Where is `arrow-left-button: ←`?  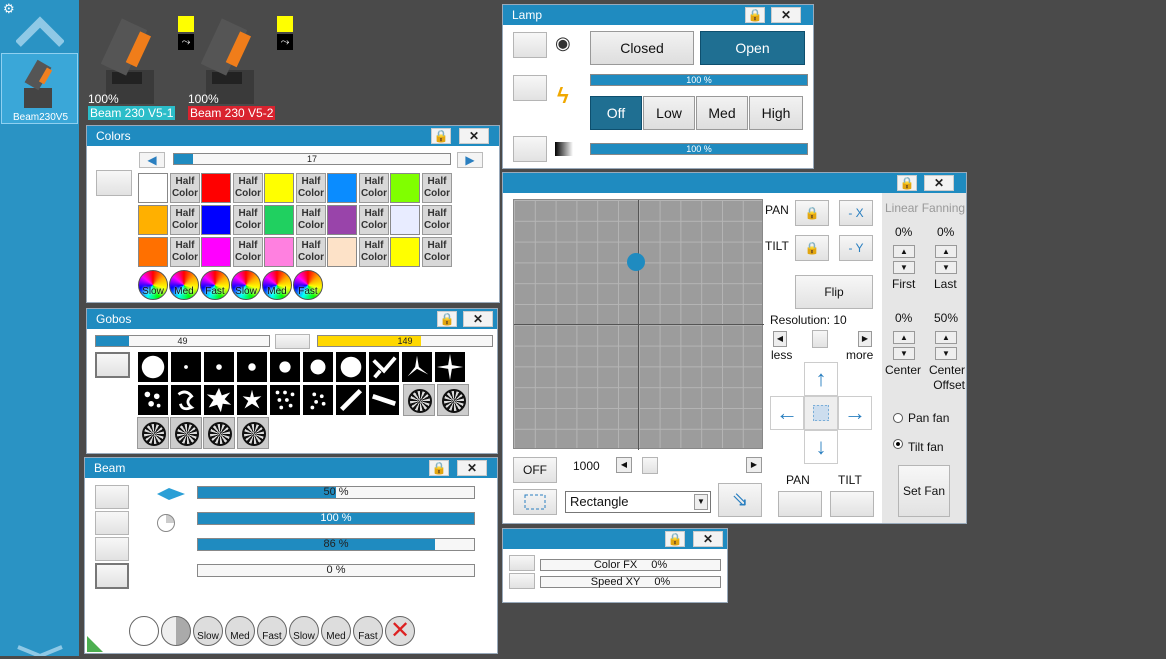 arrow-left-button: ← is located at coordinates (787, 413).